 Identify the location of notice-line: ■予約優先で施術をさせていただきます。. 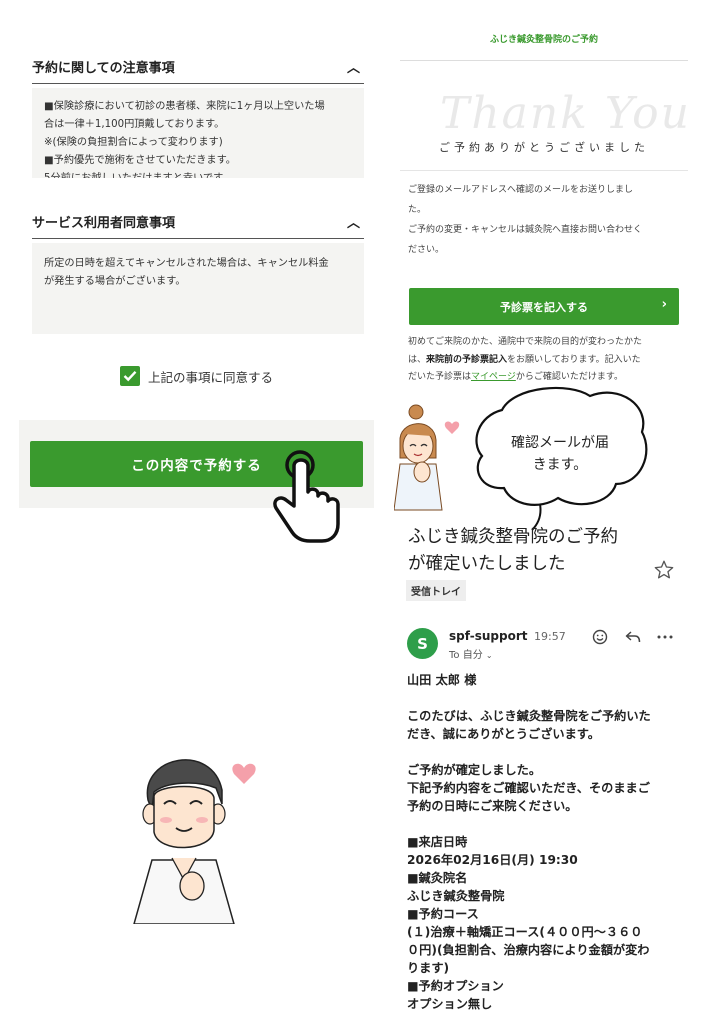
(140, 160).